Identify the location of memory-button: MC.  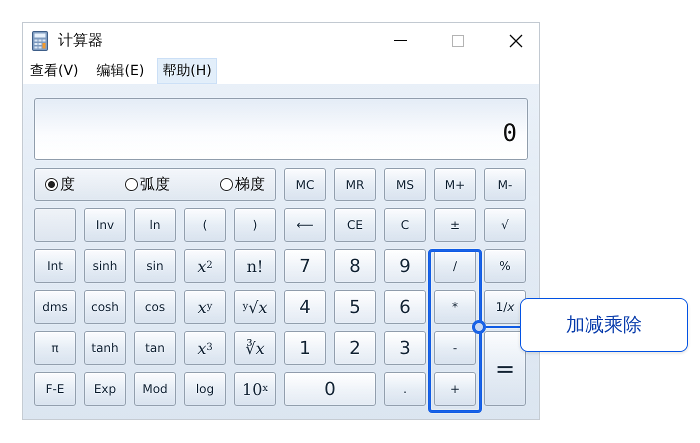
(305, 184).